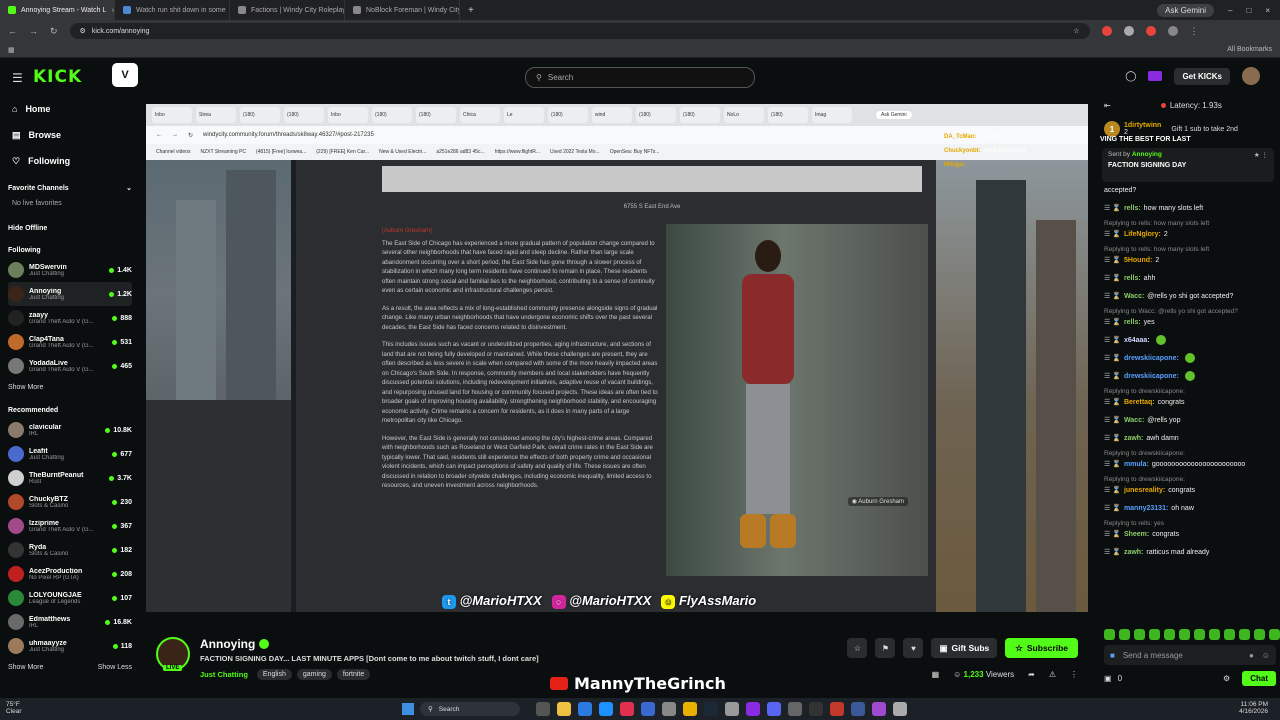  What do you see at coordinates (1074, 674) in the screenshot?
I see `more-options-icon: ⋮` at bounding box center [1074, 674].